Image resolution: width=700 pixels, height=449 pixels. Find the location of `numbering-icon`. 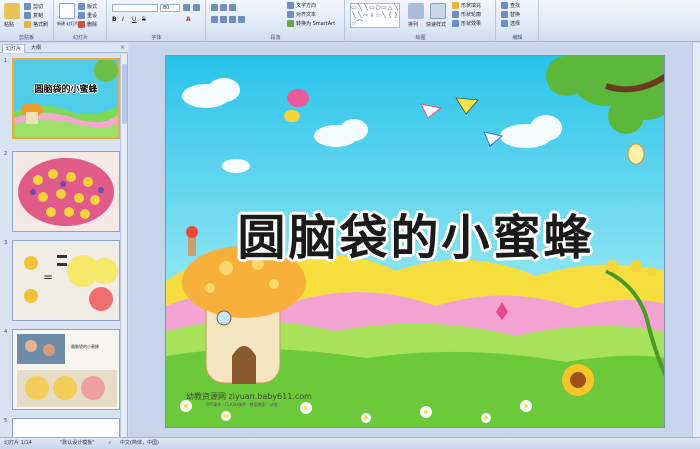

numbering-icon is located at coordinates (223, 7).